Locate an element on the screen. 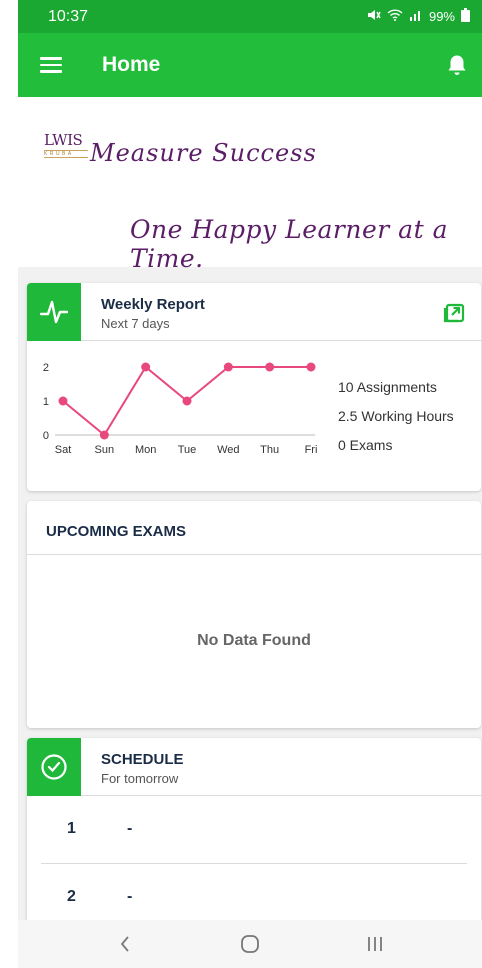 Image resolution: width=482 pixels, height=968 pixels. home-icon is located at coordinates (250, 944).